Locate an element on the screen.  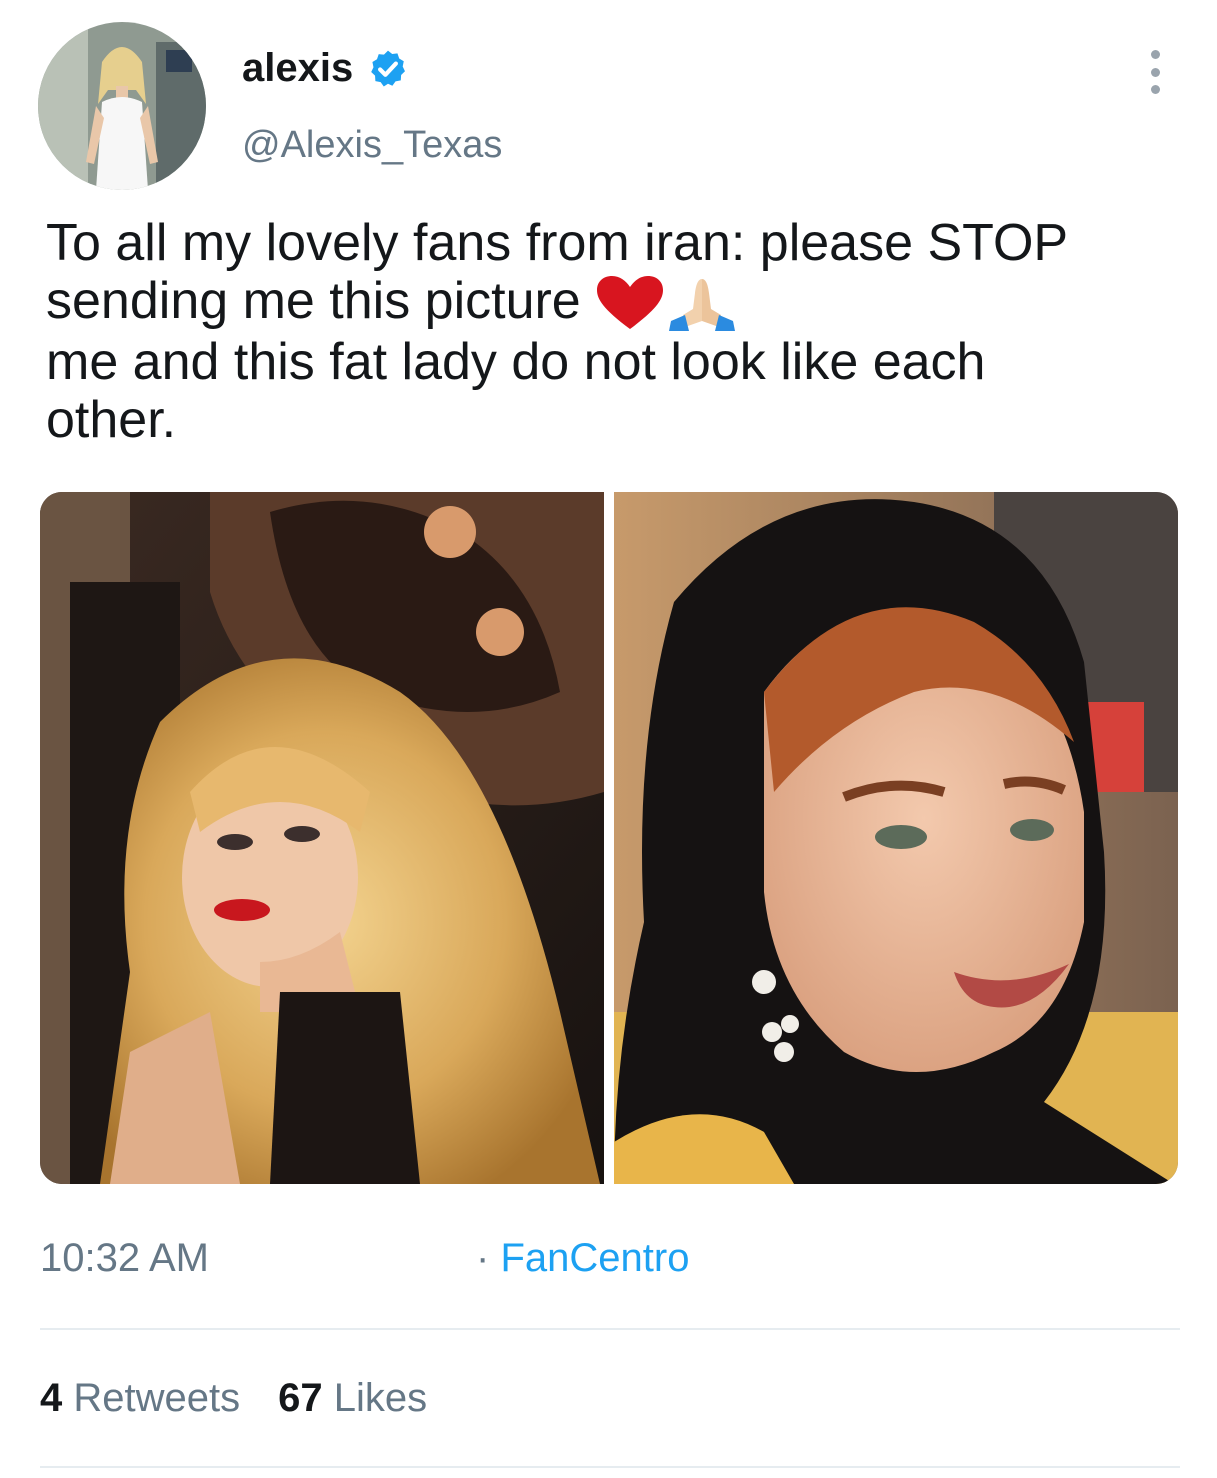
avatar is located at coordinates (122, 106).